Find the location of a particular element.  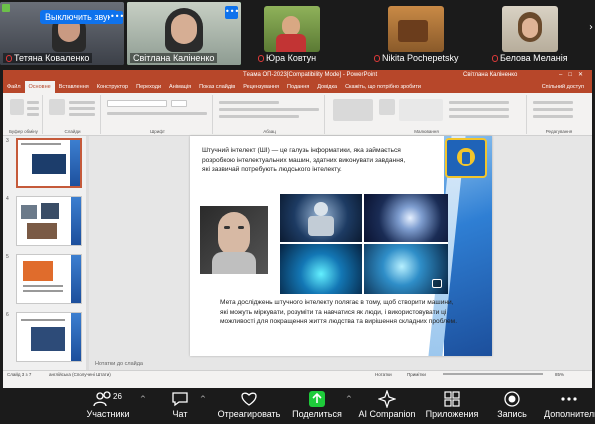

zoom-level: 85% is located at coordinates (559, 375).